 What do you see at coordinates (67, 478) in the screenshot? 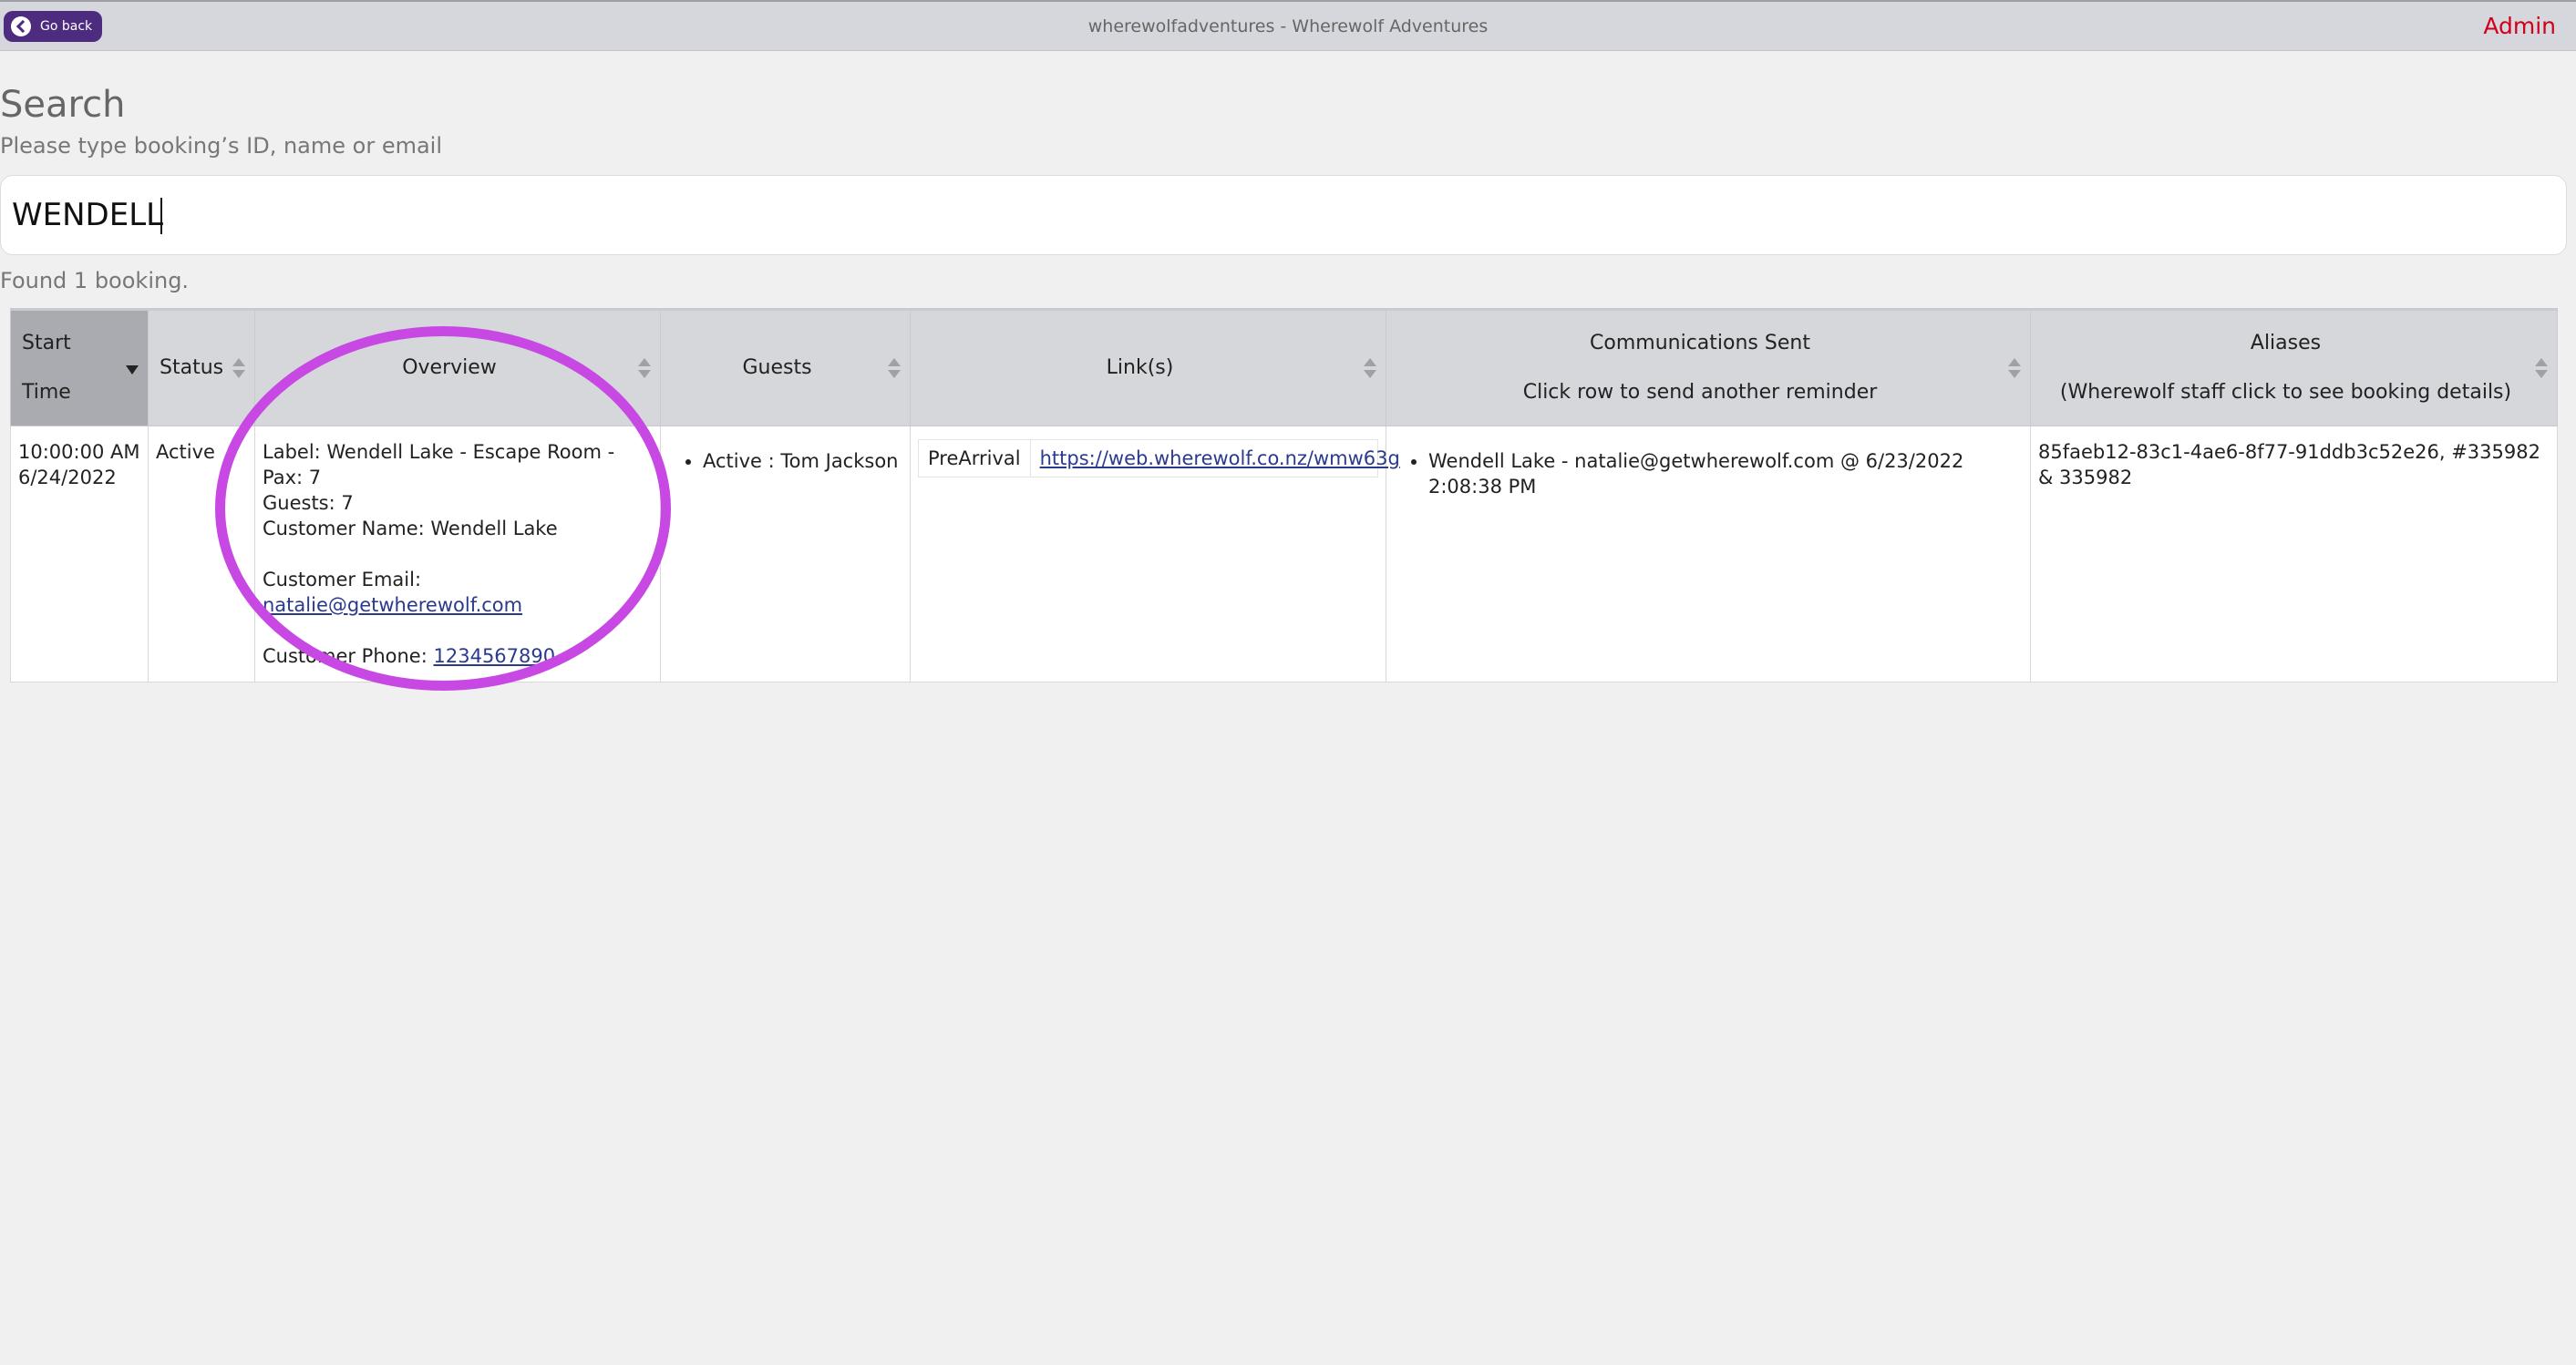
I see `start-date: 6/24/2022` at bounding box center [67, 478].